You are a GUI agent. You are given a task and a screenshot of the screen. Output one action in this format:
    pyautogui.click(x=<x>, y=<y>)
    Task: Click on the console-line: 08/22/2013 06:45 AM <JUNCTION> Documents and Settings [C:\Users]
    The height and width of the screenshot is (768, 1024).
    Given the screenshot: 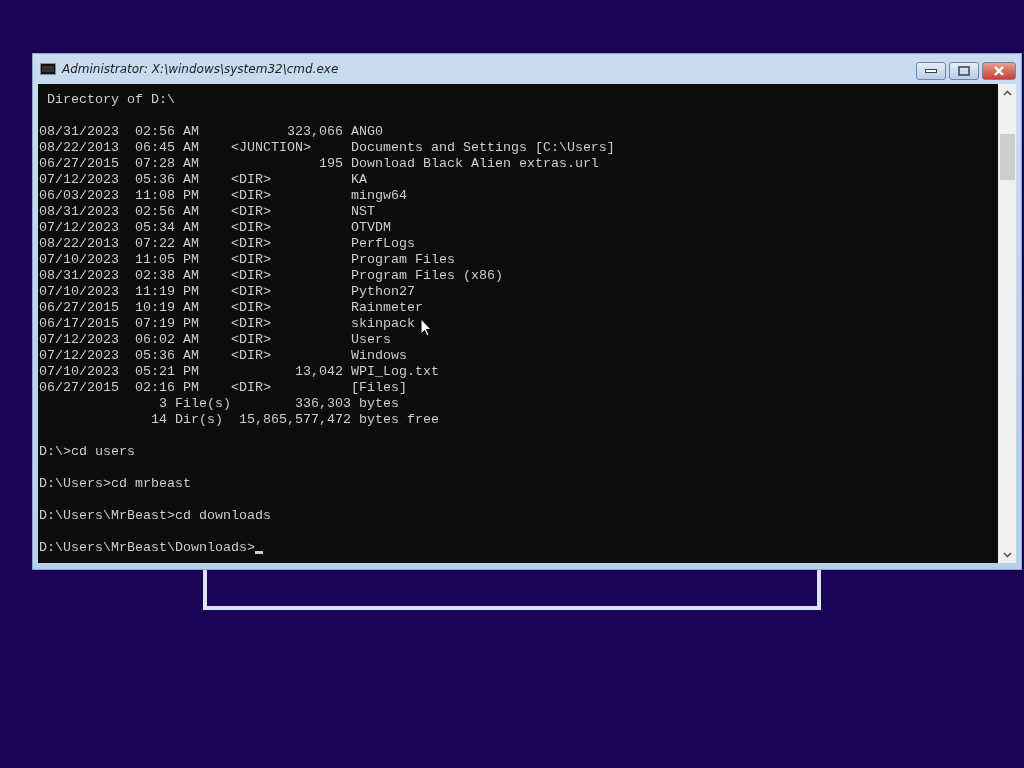 What is the action you would take?
    pyautogui.click(x=327, y=147)
    